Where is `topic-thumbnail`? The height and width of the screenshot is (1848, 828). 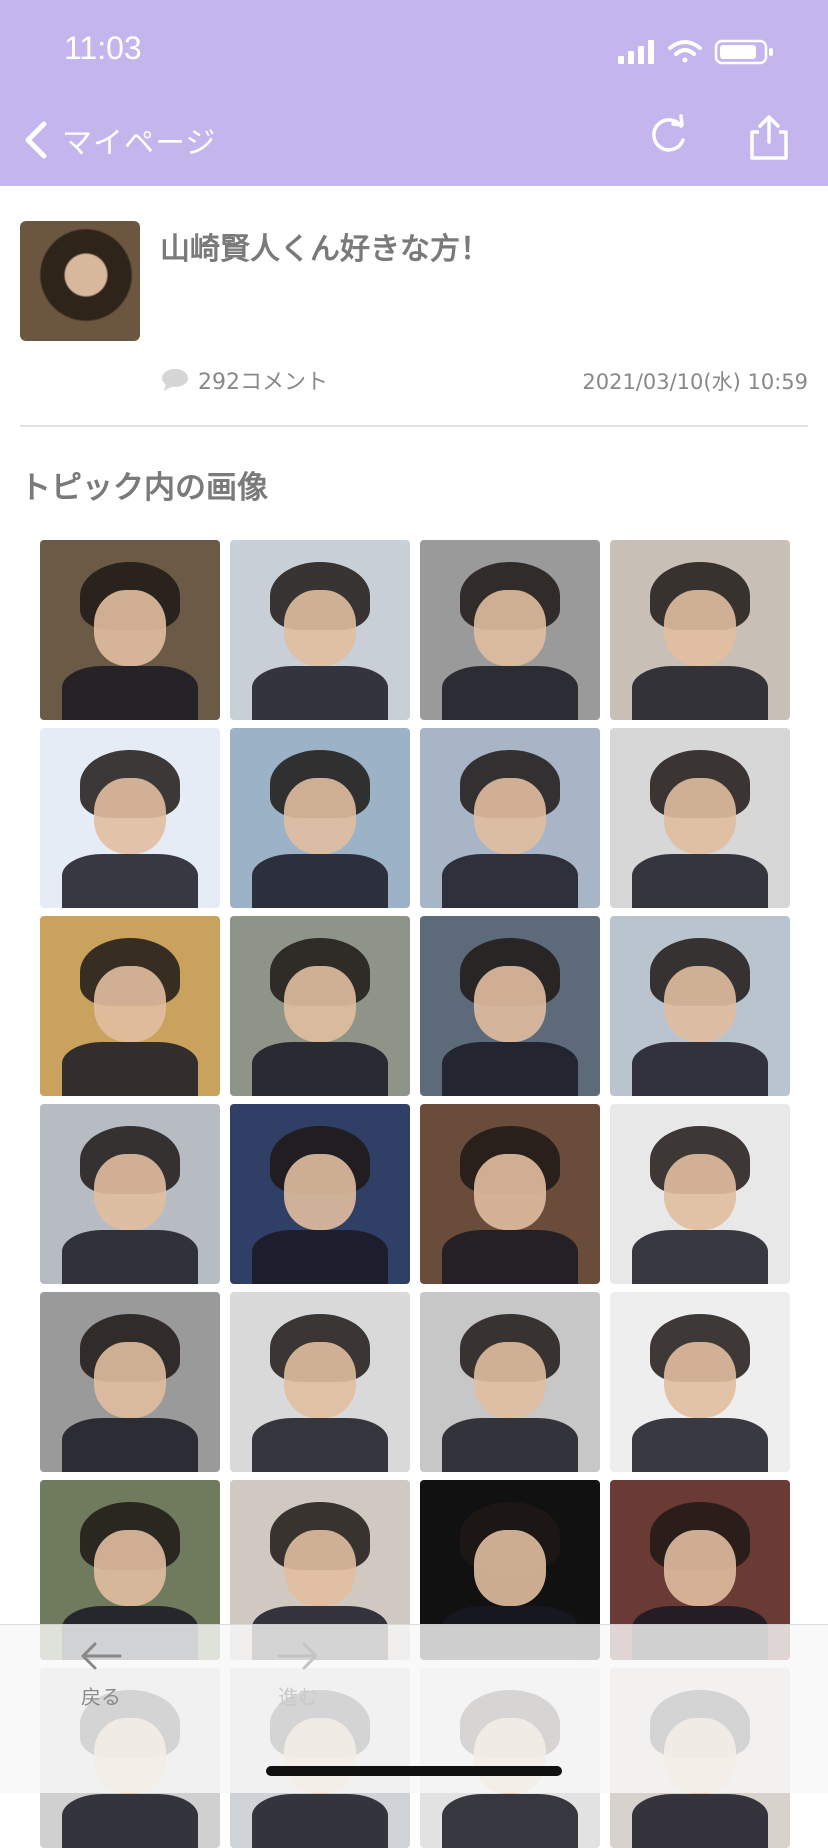
topic-thumbnail is located at coordinates (80, 281).